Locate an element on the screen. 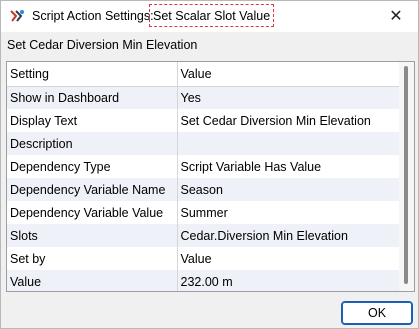 The image size is (419, 329). setting-cell: Dependency Variable Value is located at coordinates (92, 212).